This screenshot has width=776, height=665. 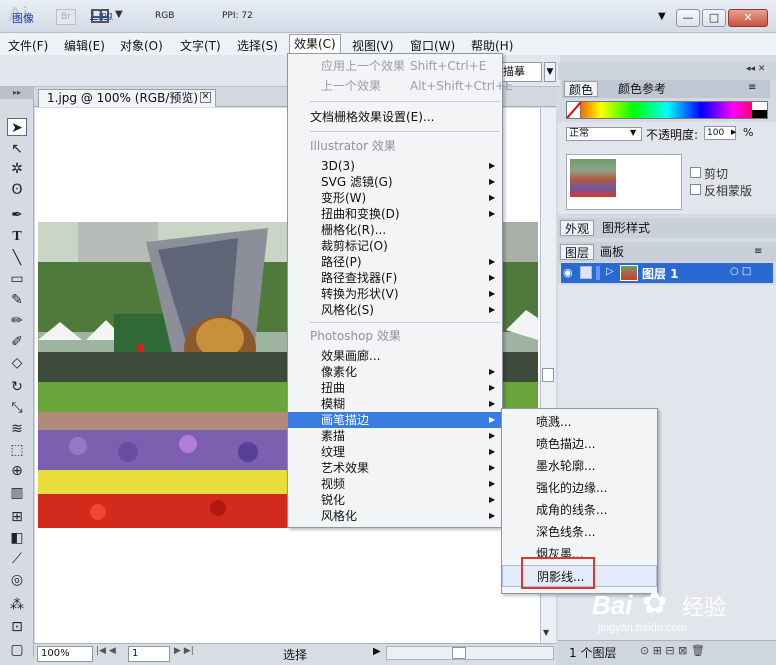 What do you see at coordinates (377, 651) in the screenshot?
I see `status-menu-arrow-icon: ▶` at bounding box center [377, 651].